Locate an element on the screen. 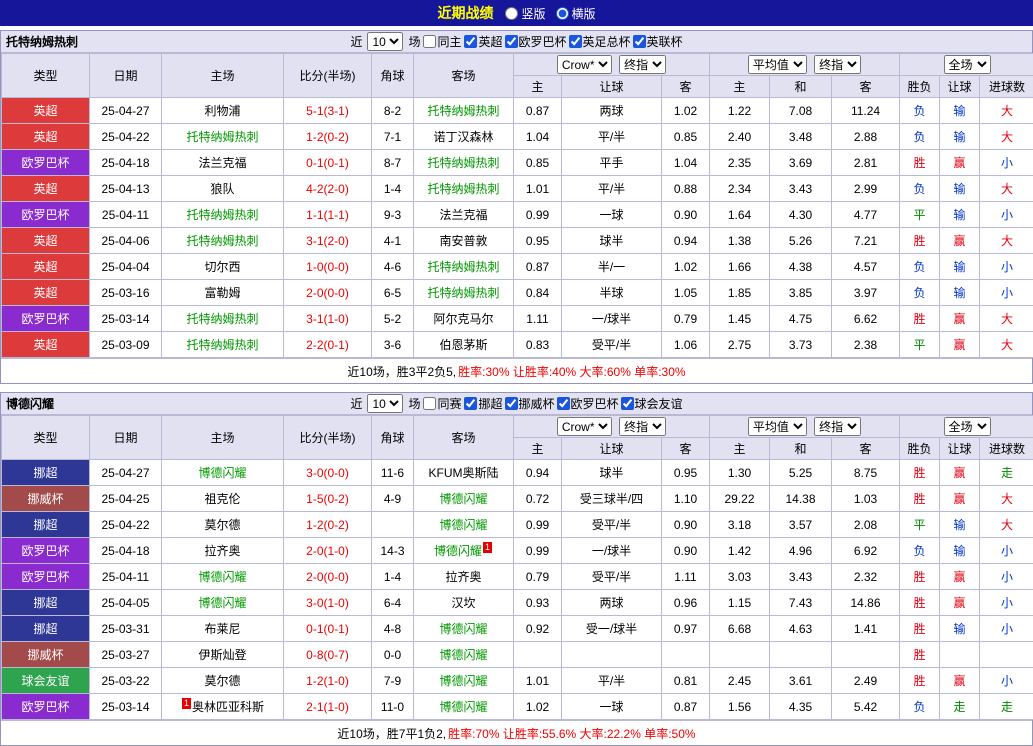 The image size is (1033, 746). team-name: 祖克伦 is located at coordinates (222, 499).